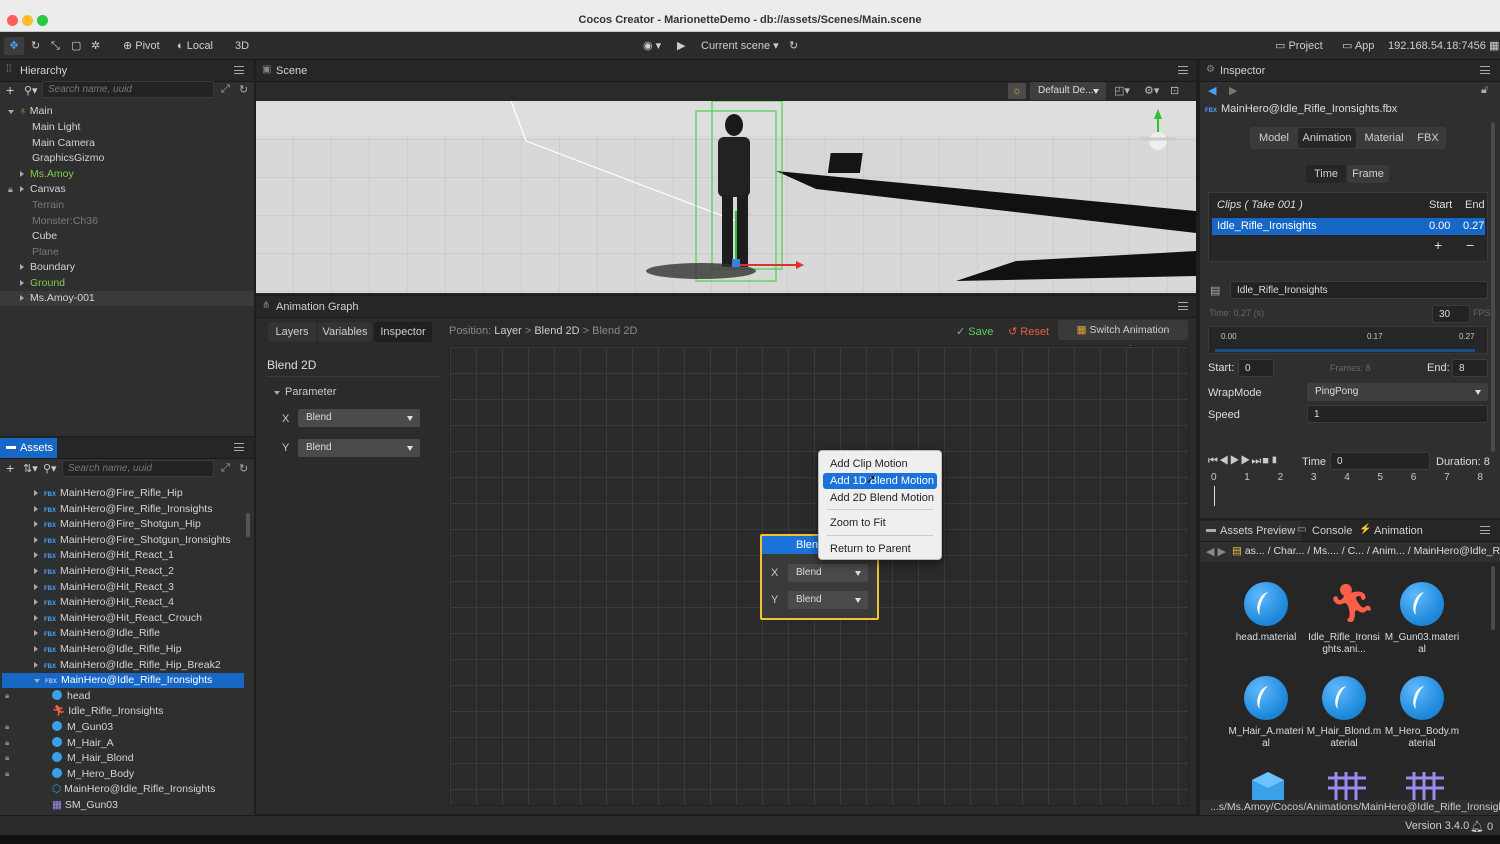 The width and height of the screenshot is (1500, 844). Describe the element at coordinates (239, 447) in the screenshot. I see `assets-menu-icon` at that location.